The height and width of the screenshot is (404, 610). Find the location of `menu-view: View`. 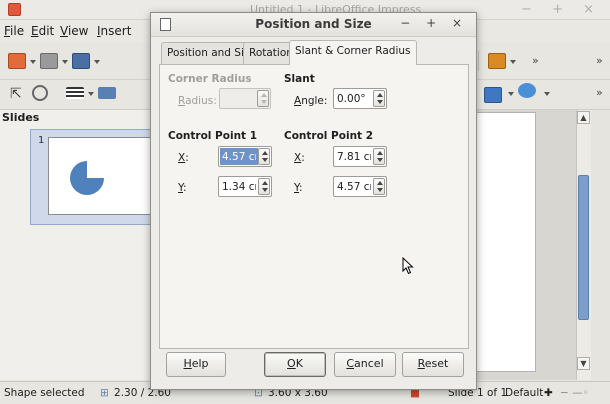

menu-view: View is located at coordinates (74, 31).